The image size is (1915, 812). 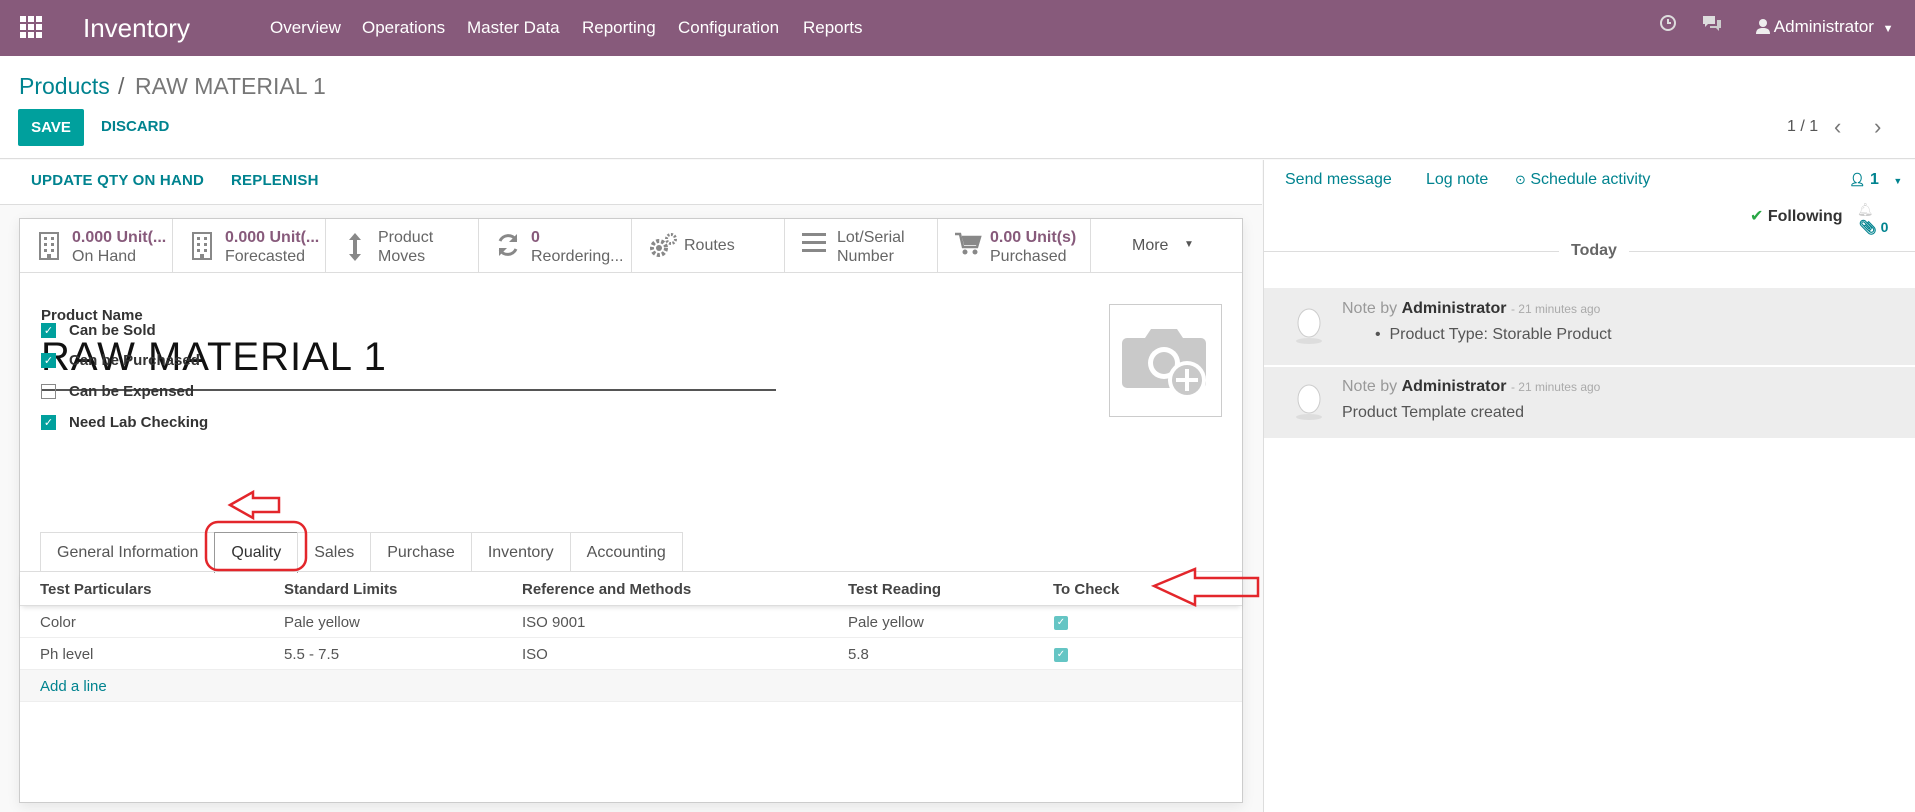 I want to click on smart-button-product-moves: Product Moves, so click(x=402, y=246).